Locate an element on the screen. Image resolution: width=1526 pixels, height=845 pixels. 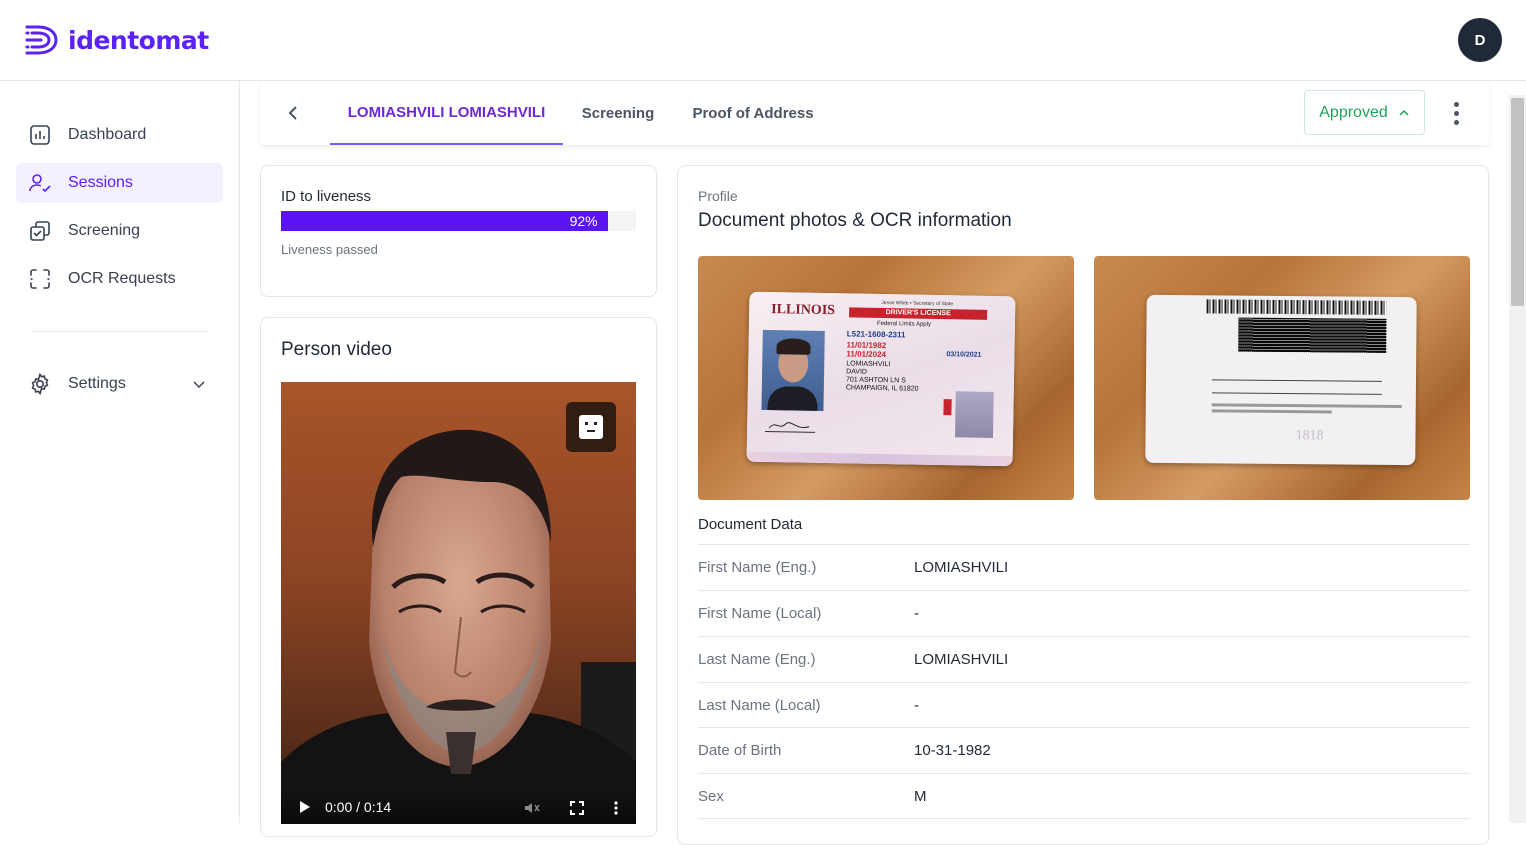
sidebar-item-dashboard: Dashboard is located at coordinates (119, 135).